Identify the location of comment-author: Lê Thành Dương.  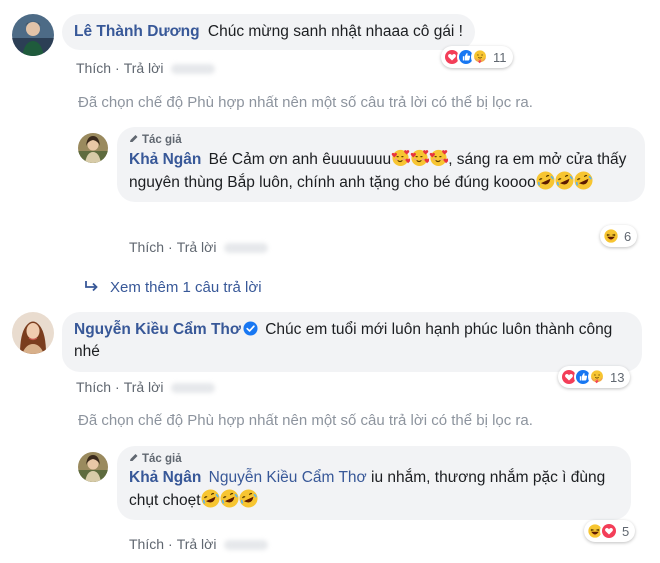
(137, 31).